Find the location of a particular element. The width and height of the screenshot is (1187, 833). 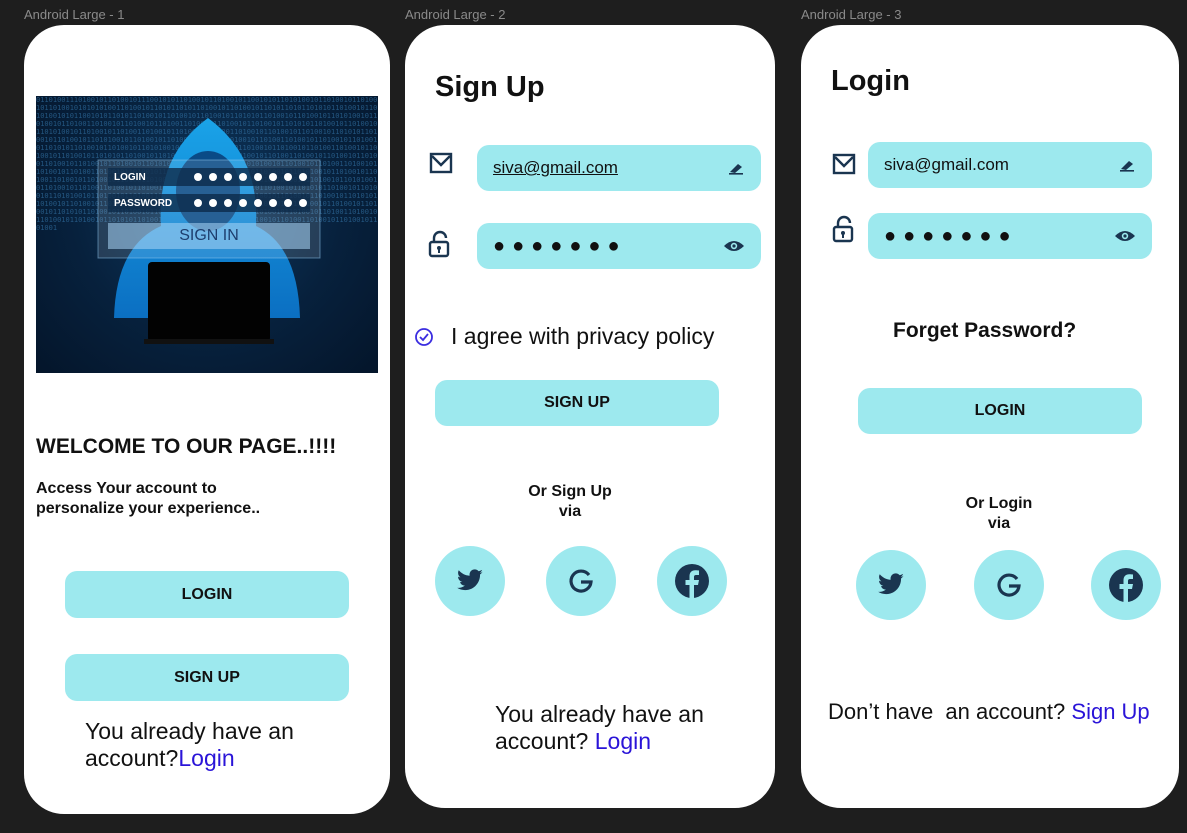

hero-password-label: PASSWORD is located at coordinates (143, 203).